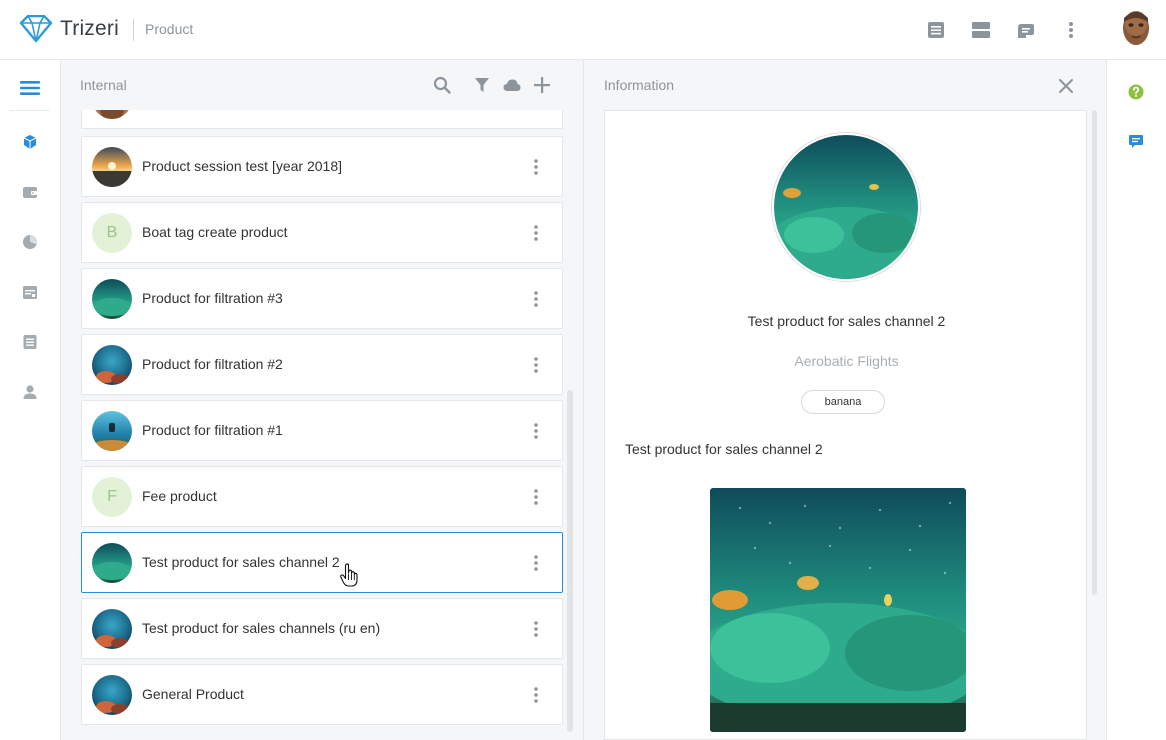  What do you see at coordinates (215, 232) in the screenshot?
I see `product-name: Boat tag create product` at bounding box center [215, 232].